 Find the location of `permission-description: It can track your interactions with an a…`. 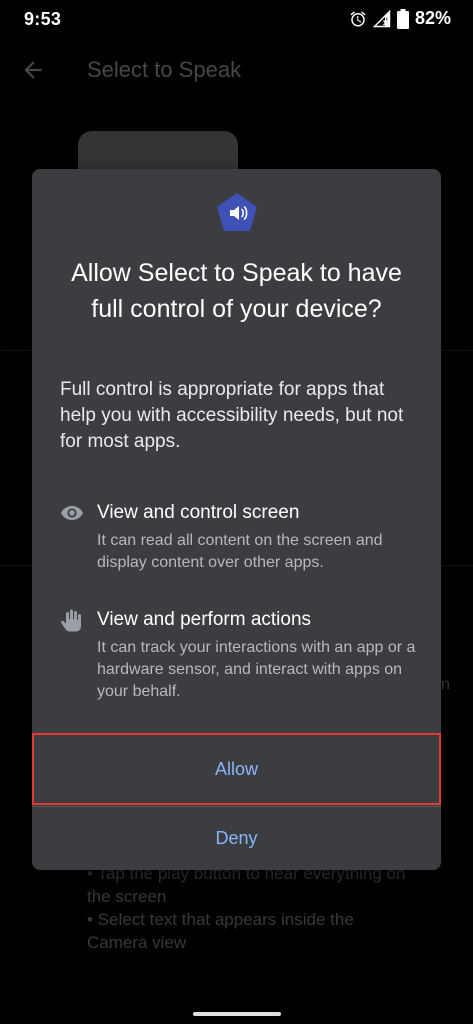

permission-description: It can track your interactions with an a… is located at coordinates (256, 669).